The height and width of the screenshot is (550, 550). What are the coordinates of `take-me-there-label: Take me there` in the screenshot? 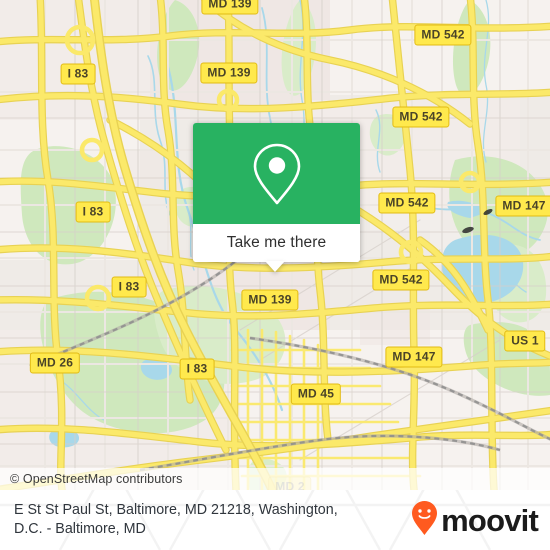 It's located at (276, 242).